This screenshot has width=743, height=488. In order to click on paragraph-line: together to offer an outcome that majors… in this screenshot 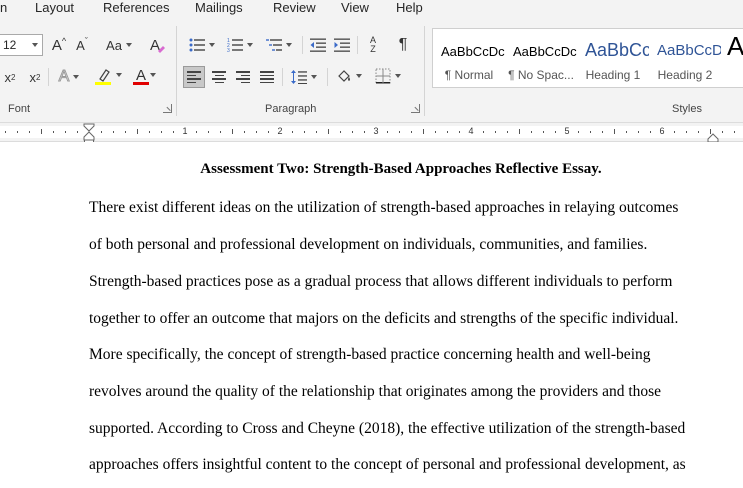, I will do `click(384, 318)`.